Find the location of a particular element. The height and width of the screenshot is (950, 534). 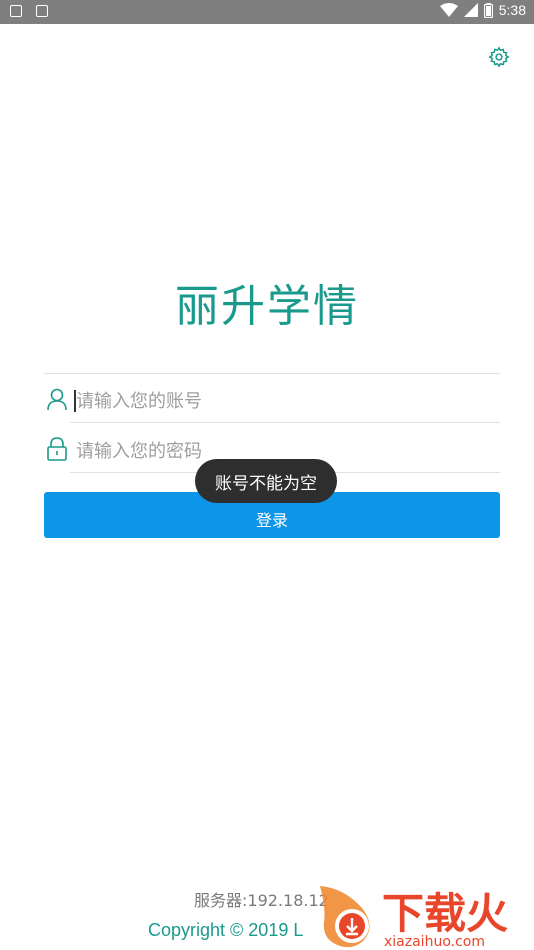

signal-icon is located at coordinates (470, 10).